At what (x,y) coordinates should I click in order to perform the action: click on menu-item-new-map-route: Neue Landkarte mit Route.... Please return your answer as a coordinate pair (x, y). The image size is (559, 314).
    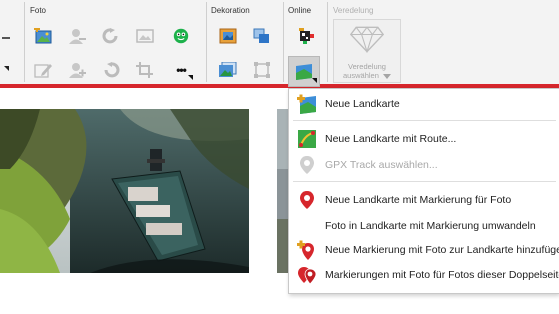
    Looking at the image, I should click on (424, 139).